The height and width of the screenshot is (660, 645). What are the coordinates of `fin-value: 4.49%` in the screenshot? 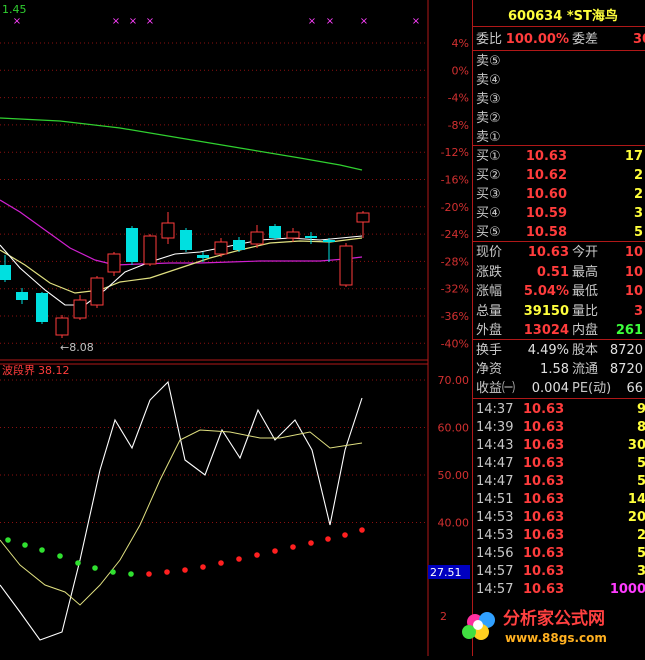 It's located at (548, 350).